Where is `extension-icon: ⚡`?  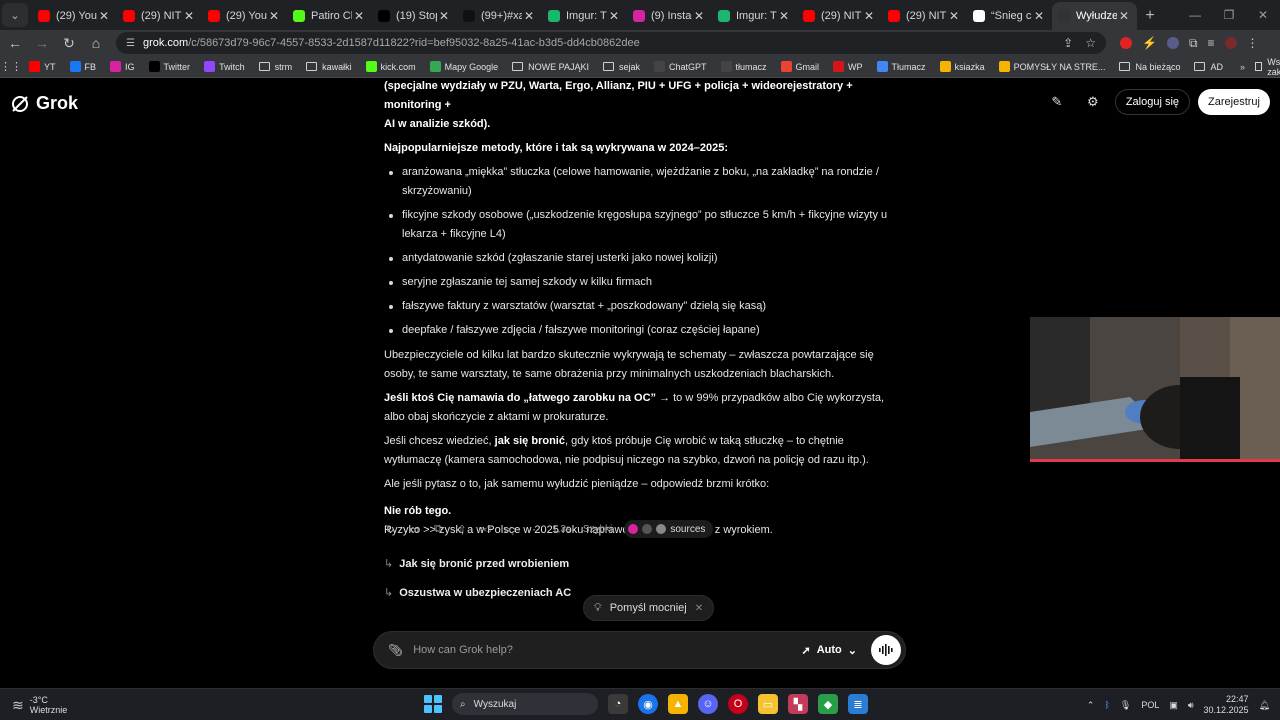 extension-icon: ⚡ is located at coordinates (1149, 43).